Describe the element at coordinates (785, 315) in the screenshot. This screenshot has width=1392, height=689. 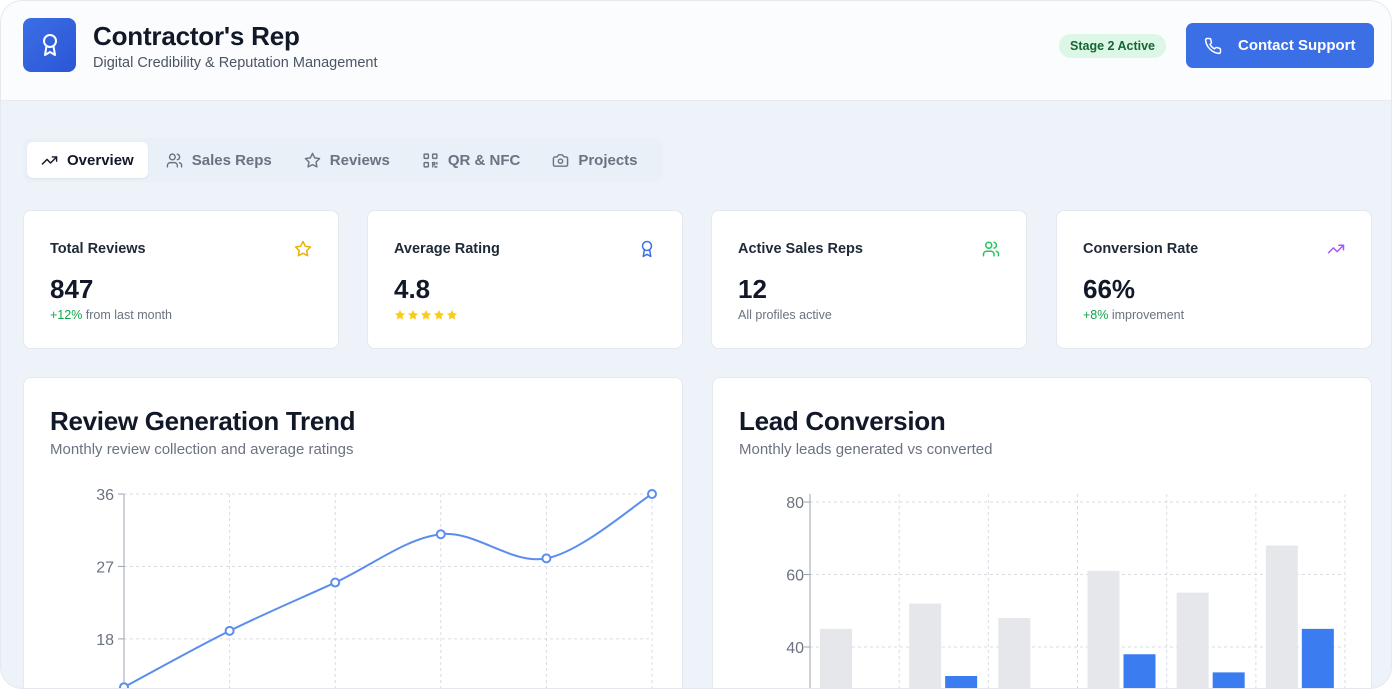
I see `stat-note: All profiles active` at that location.